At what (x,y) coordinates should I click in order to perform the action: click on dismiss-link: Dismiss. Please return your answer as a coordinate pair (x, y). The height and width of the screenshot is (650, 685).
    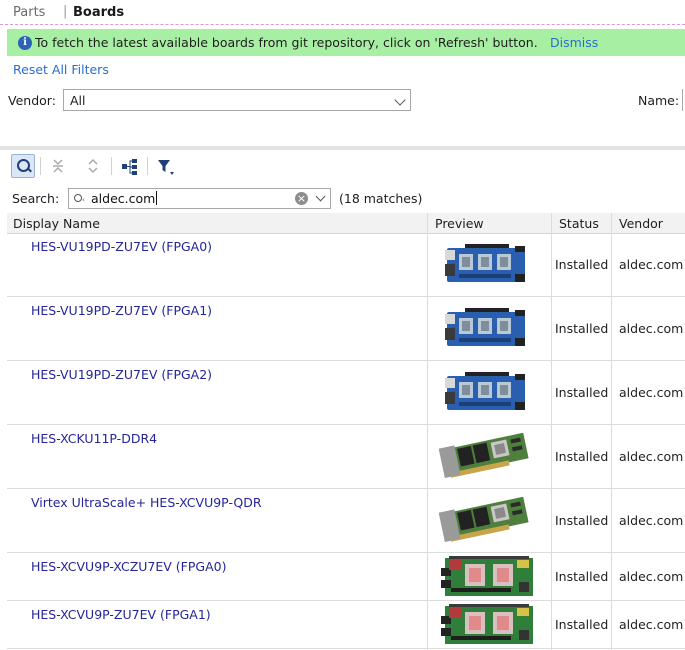
    Looking at the image, I should click on (574, 42).